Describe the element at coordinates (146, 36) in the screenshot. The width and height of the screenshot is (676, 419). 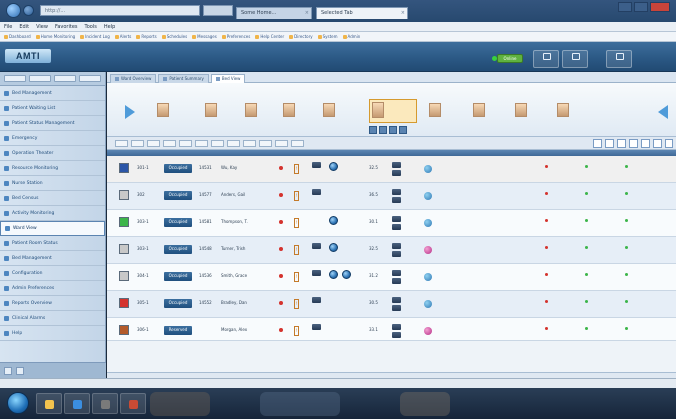
I see `favorite-link: Reports` at that location.